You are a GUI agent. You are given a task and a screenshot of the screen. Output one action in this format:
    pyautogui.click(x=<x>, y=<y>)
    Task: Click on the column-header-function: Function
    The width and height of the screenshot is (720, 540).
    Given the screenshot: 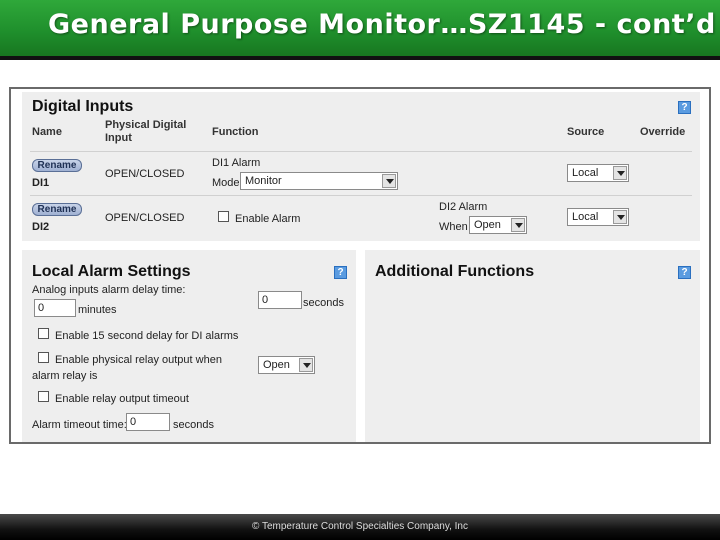 What is the action you would take?
    pyautogui.click(x=235, y=132)
    